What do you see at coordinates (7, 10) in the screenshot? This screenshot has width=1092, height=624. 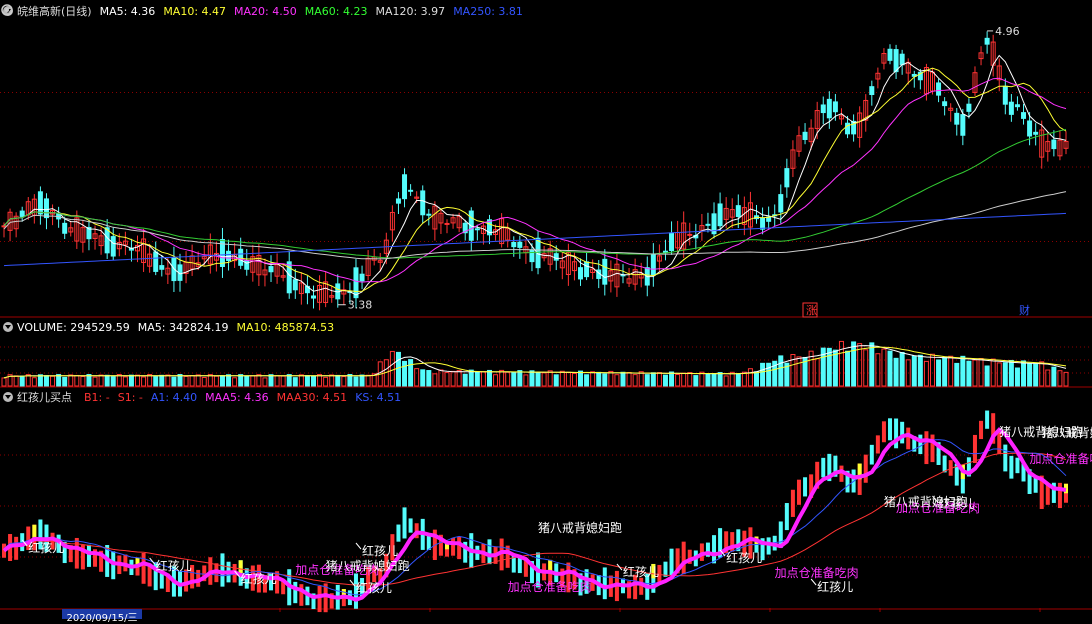 I see `gear-icon` at bounding box center [7, 10].